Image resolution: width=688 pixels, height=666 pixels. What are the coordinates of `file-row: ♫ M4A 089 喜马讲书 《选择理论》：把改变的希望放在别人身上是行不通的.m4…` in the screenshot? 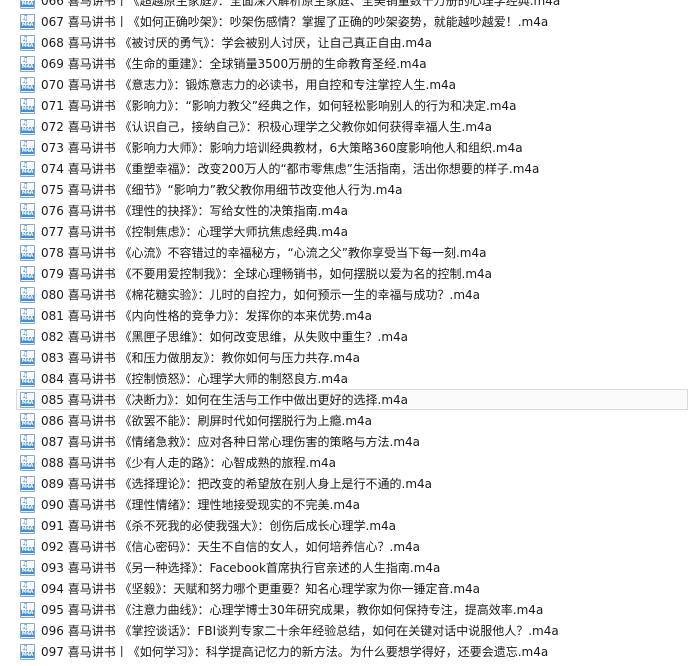 It's located at (344, 483).